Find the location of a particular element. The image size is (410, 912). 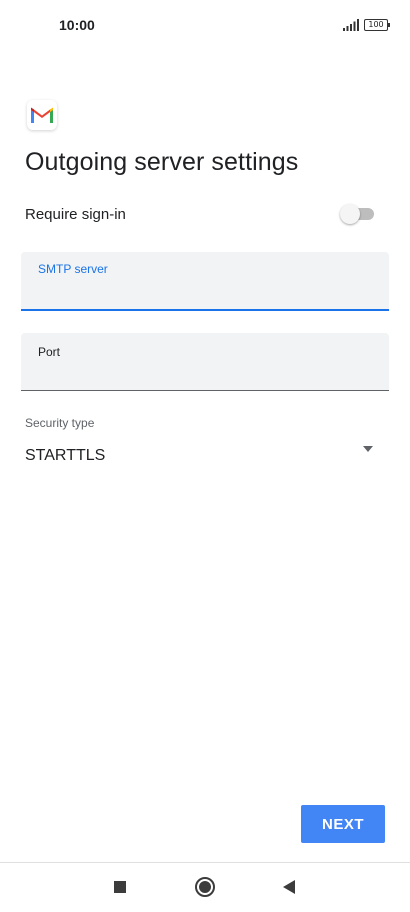

gmail-icon is located at coordinates (42, 115).